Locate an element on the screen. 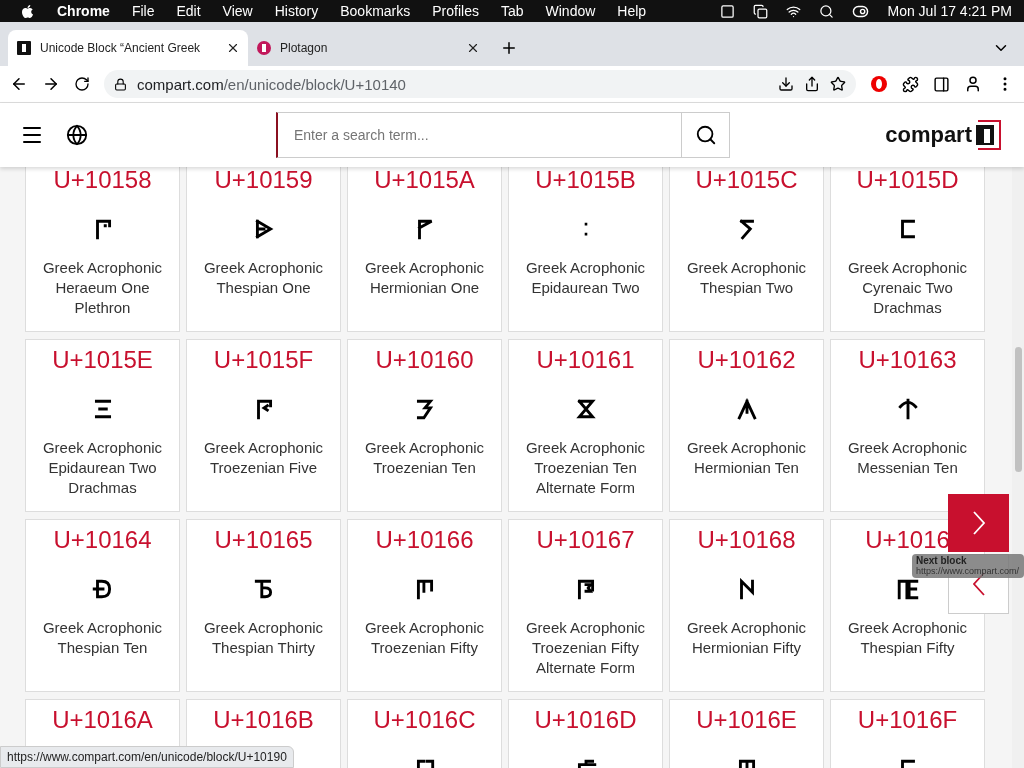 This screenshot has height=768, width=1024. menu-item: History is located at coordinates (296, 11).